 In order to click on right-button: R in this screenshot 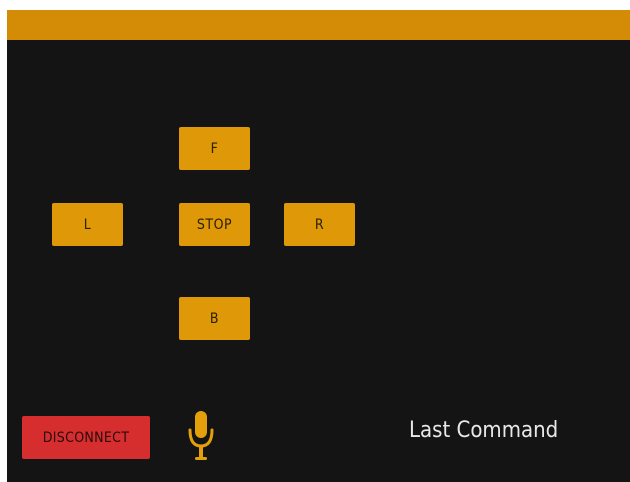, I will do `click(319, 224)`.